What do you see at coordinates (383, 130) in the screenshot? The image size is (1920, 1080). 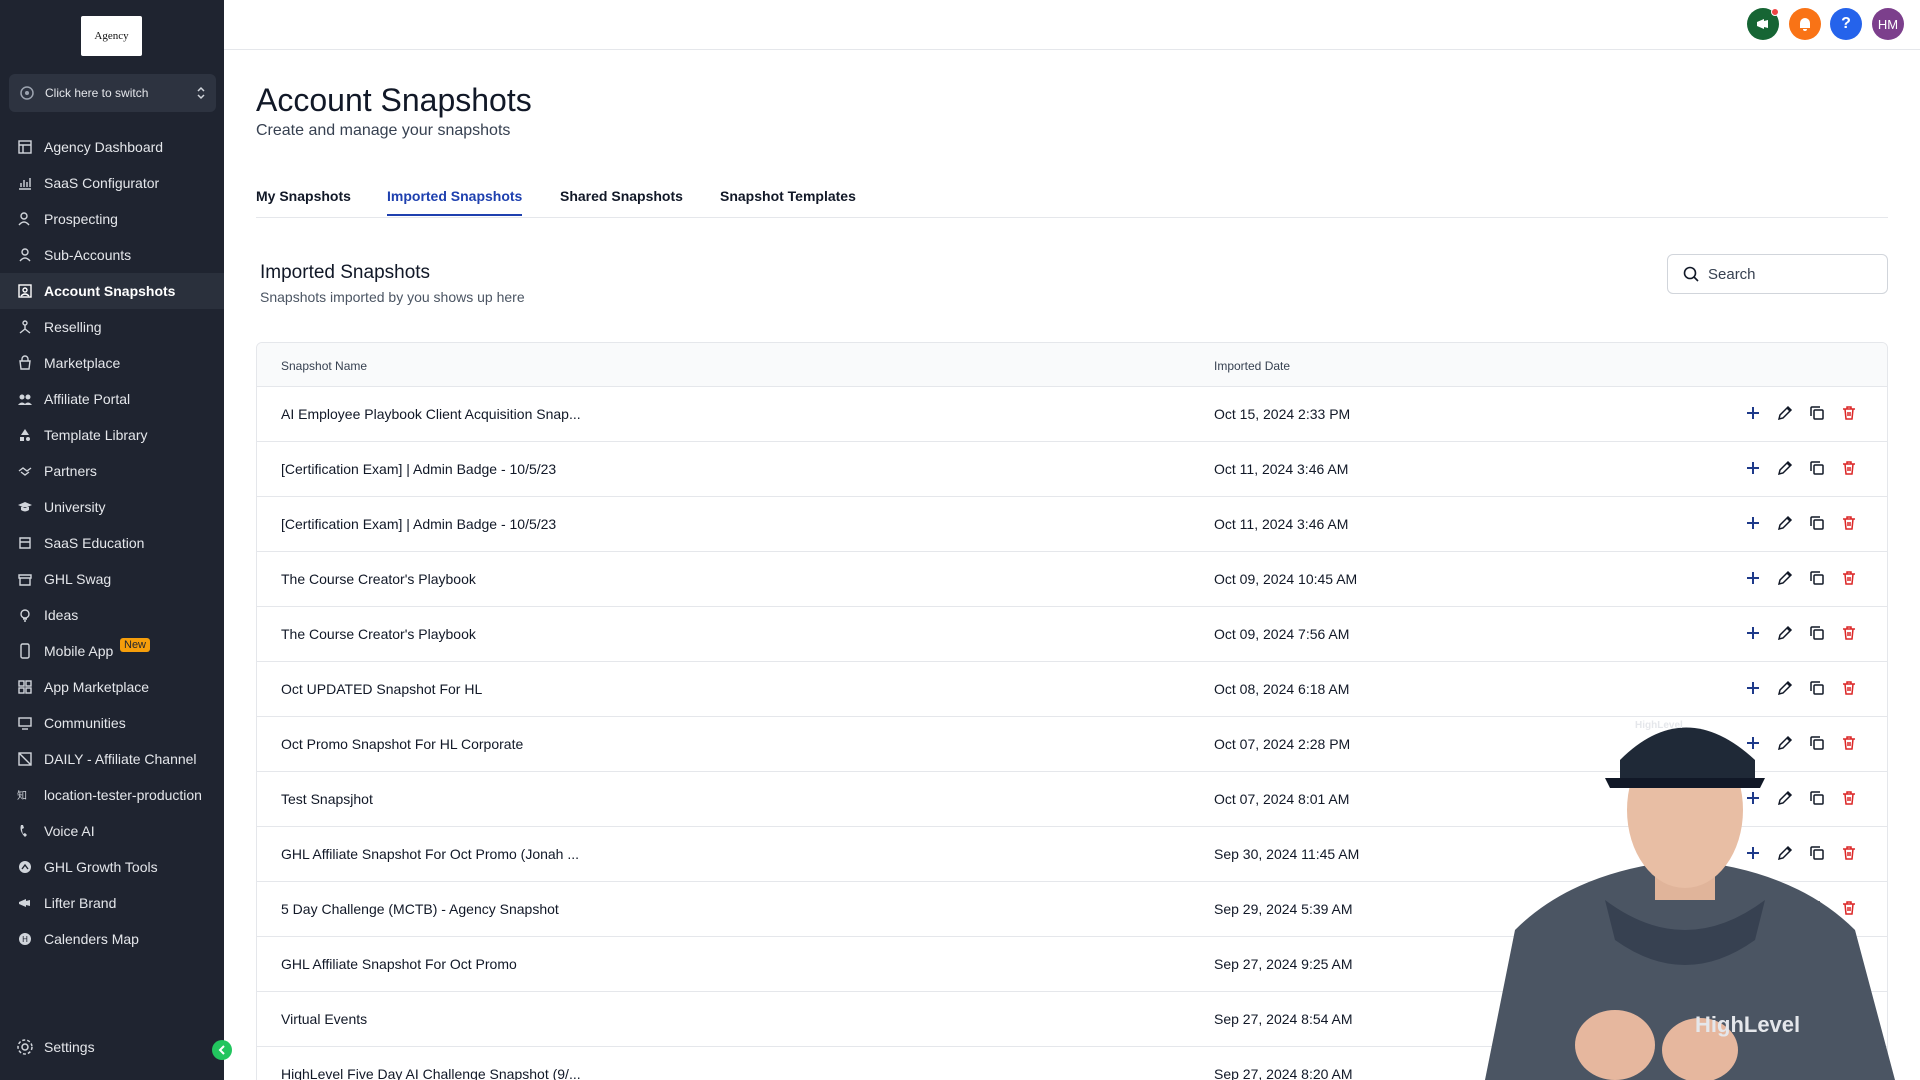 I see `page-subtitle: Create and manage your snapshots` at bounding box center [383, 130].